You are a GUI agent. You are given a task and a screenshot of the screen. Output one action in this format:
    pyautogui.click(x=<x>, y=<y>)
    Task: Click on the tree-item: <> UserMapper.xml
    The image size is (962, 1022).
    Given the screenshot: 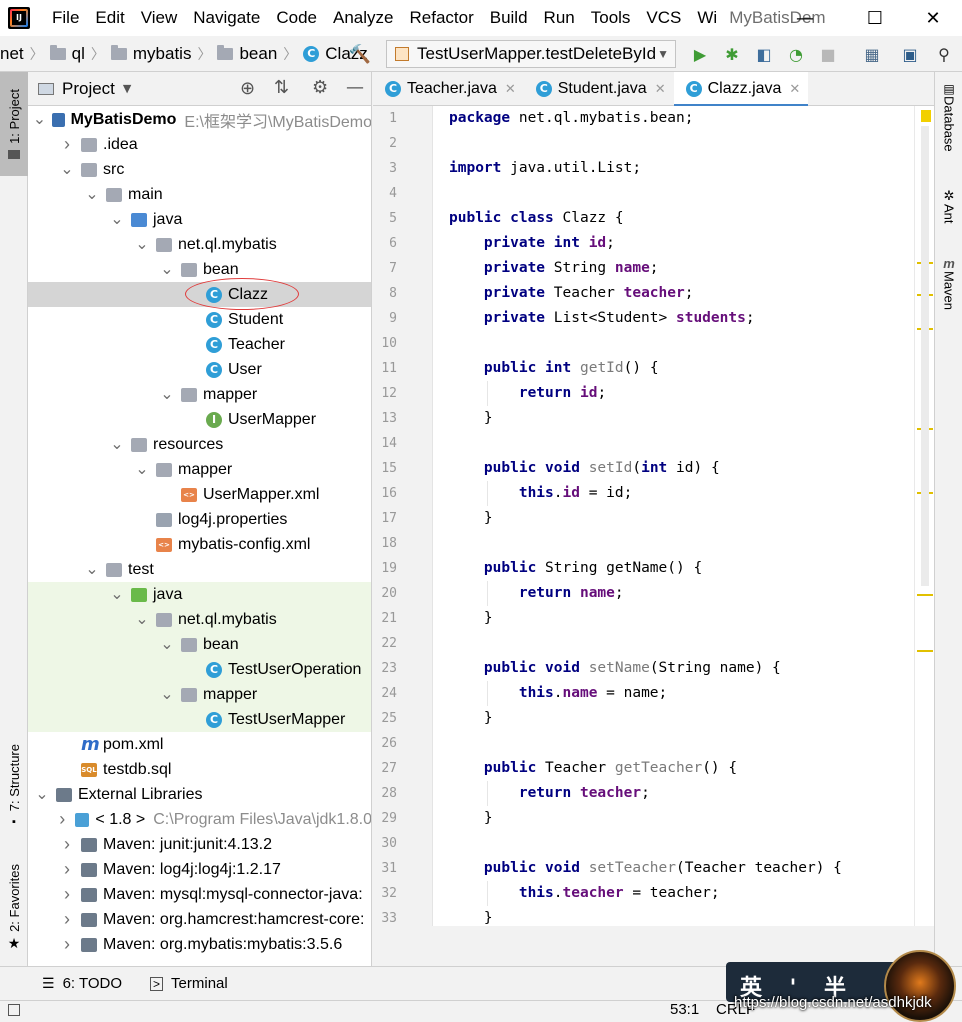 What is the action you would take?
    pyautogui.click(x=199, y=494)
    